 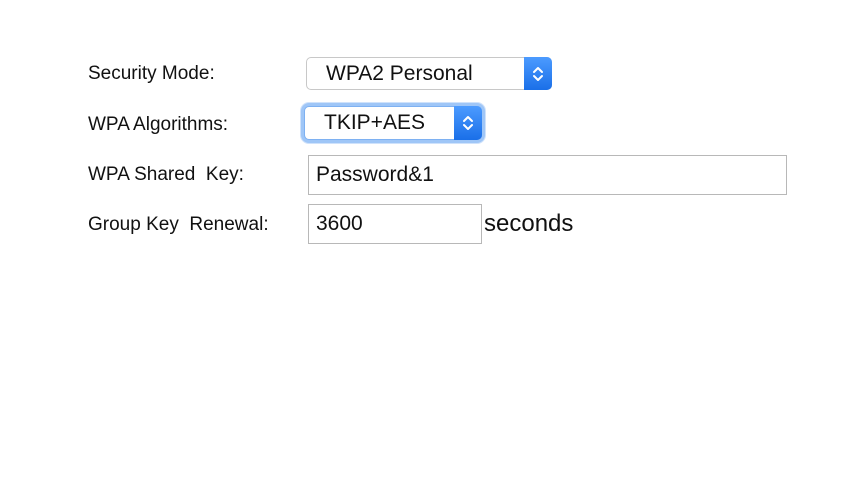 What do you see at coordinates (166, 174) in the screenshot?
I see `wpa-shared-key-label: WPA Shared Key:` at bounding box center [166, 174].